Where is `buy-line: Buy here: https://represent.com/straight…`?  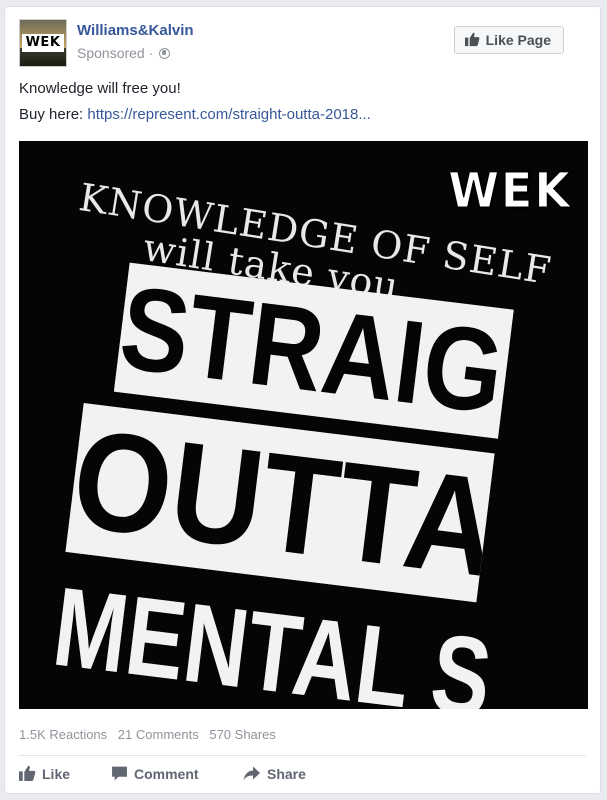 buy-line: Buy here: https://represent.com/straight… is located at coordinates (195, 118).